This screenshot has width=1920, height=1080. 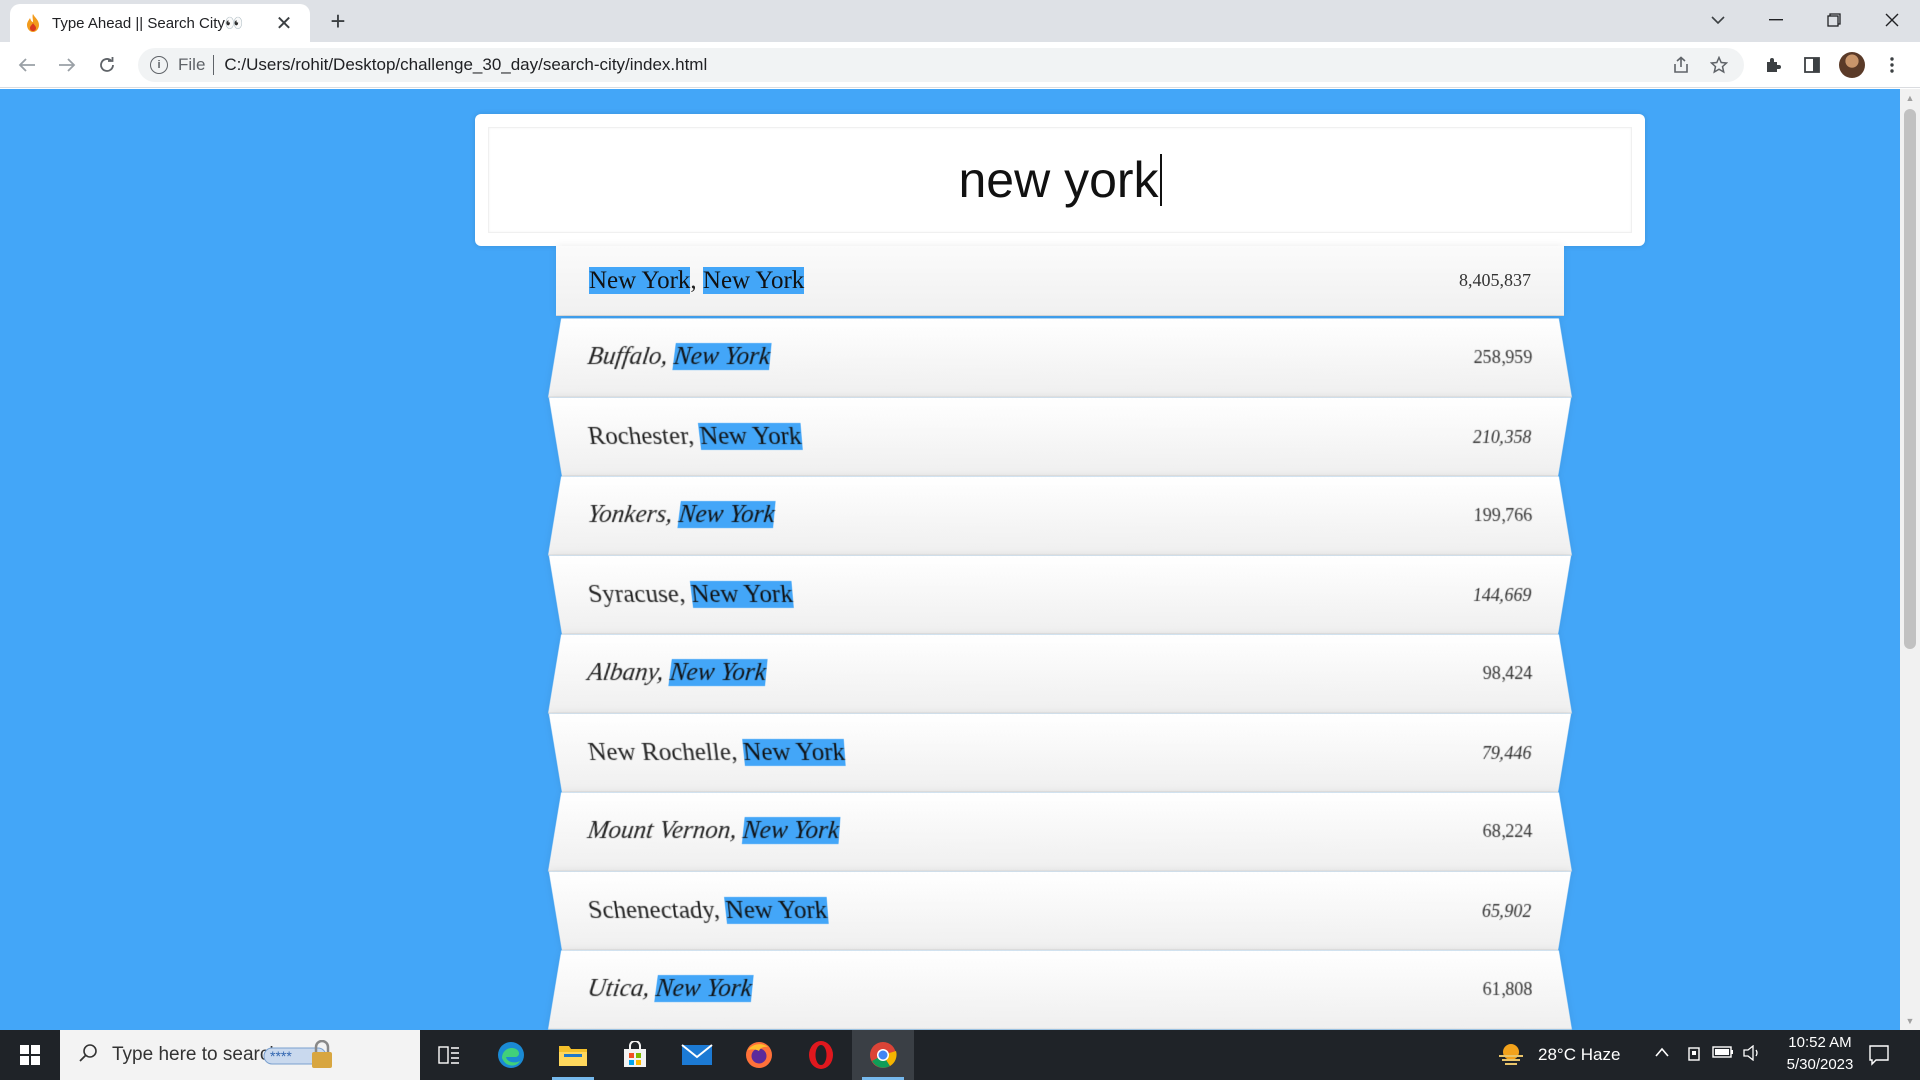 I want to click on firefox-icon, so click(x=759, y=1055).